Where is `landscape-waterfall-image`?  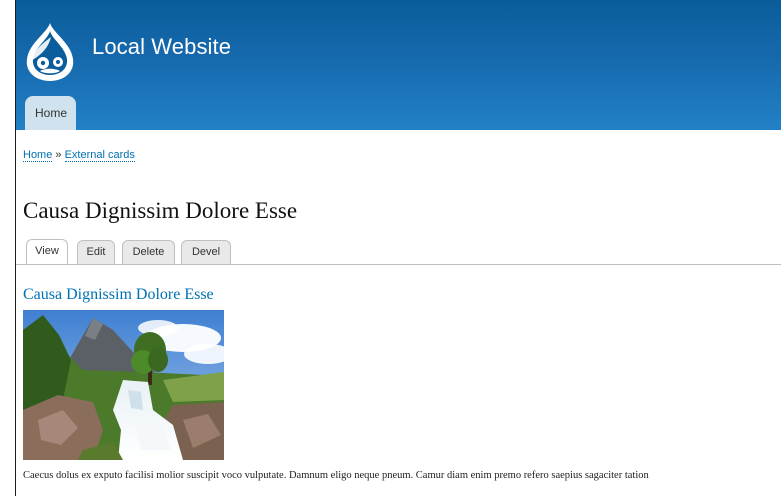 landscape-waterfall-image is located at coordinates (123, 385).